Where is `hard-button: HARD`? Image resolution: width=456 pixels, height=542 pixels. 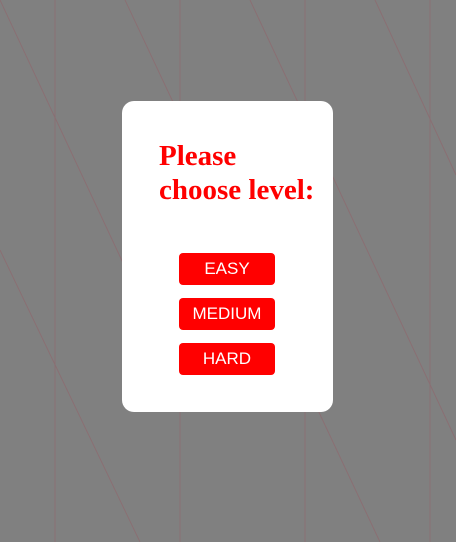
hard-button: HARD is located at coordinates (227, 359).